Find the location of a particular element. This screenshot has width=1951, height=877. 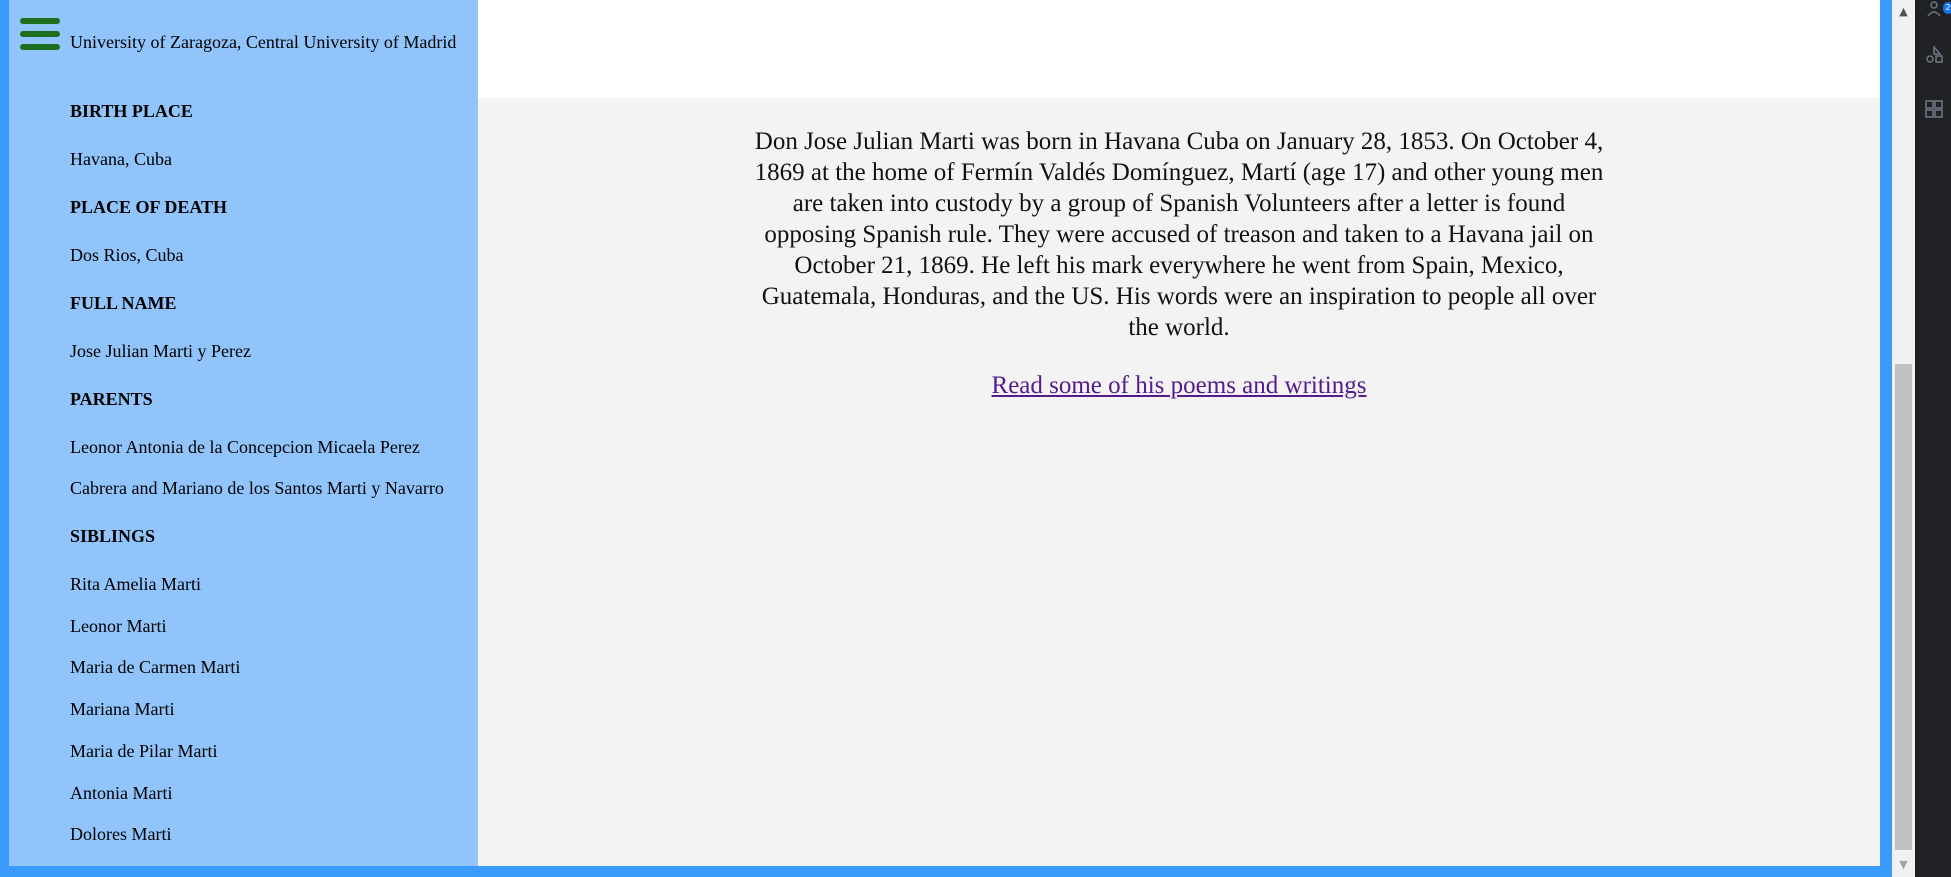

parents-heading: PARENTS is located at coordinates (111, 399).